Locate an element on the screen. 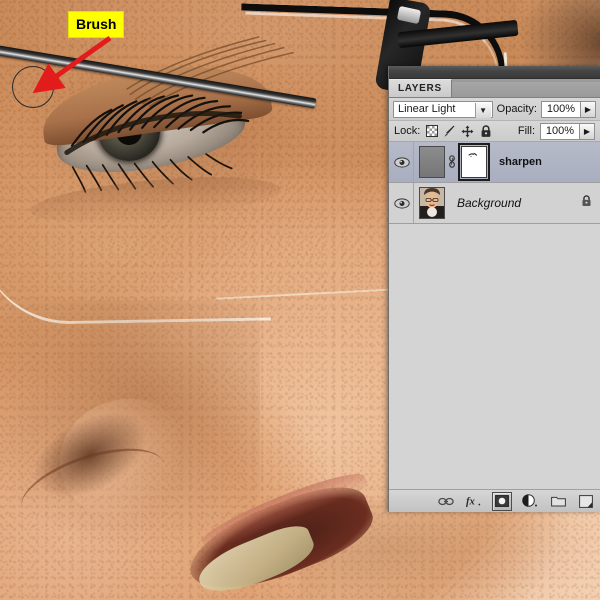  panel-tab-row: LAYERS is located at coordinates (494, 88).